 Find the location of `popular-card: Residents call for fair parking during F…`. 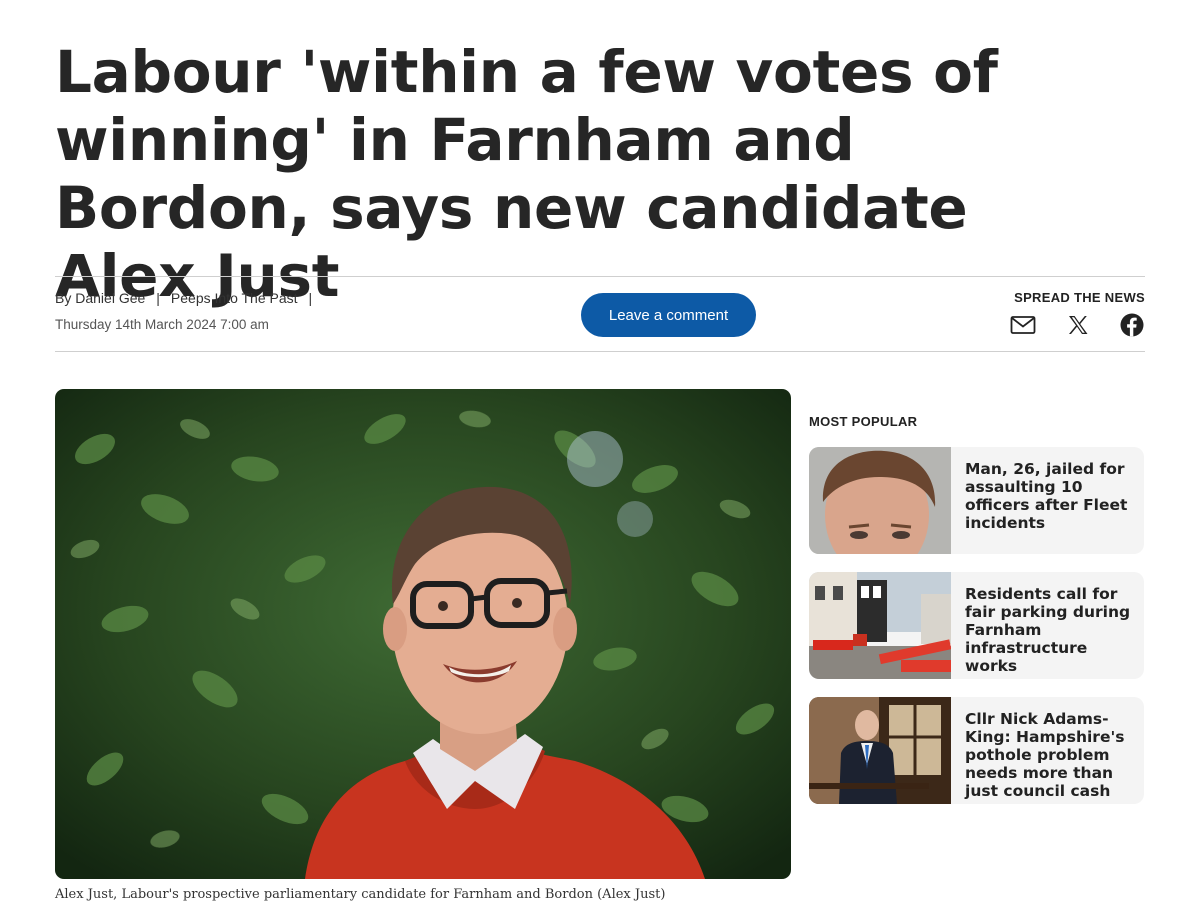

popular-card: Residents call for fair parking during F… is located at coordinates (976, 625).